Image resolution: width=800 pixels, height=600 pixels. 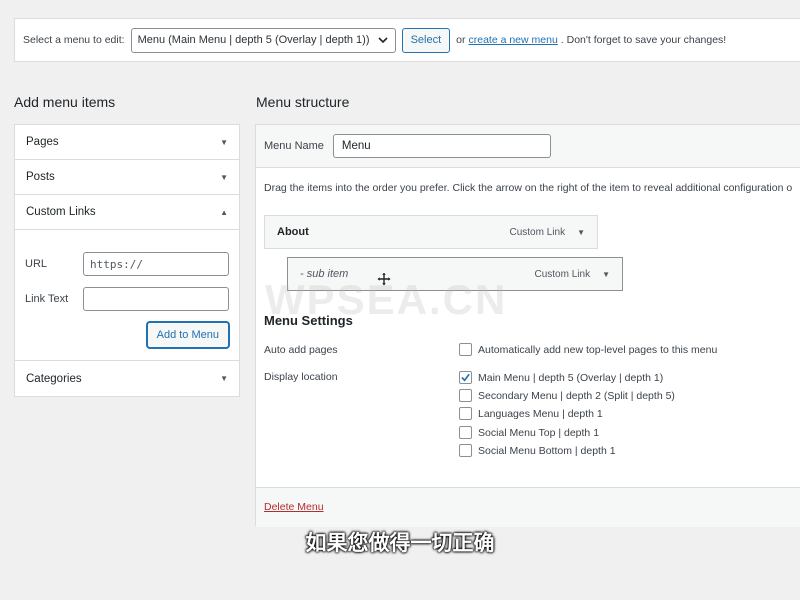 I want to click on location-social-menu-top: Social Menu Top | depth 1, so click(x=529, y=432).